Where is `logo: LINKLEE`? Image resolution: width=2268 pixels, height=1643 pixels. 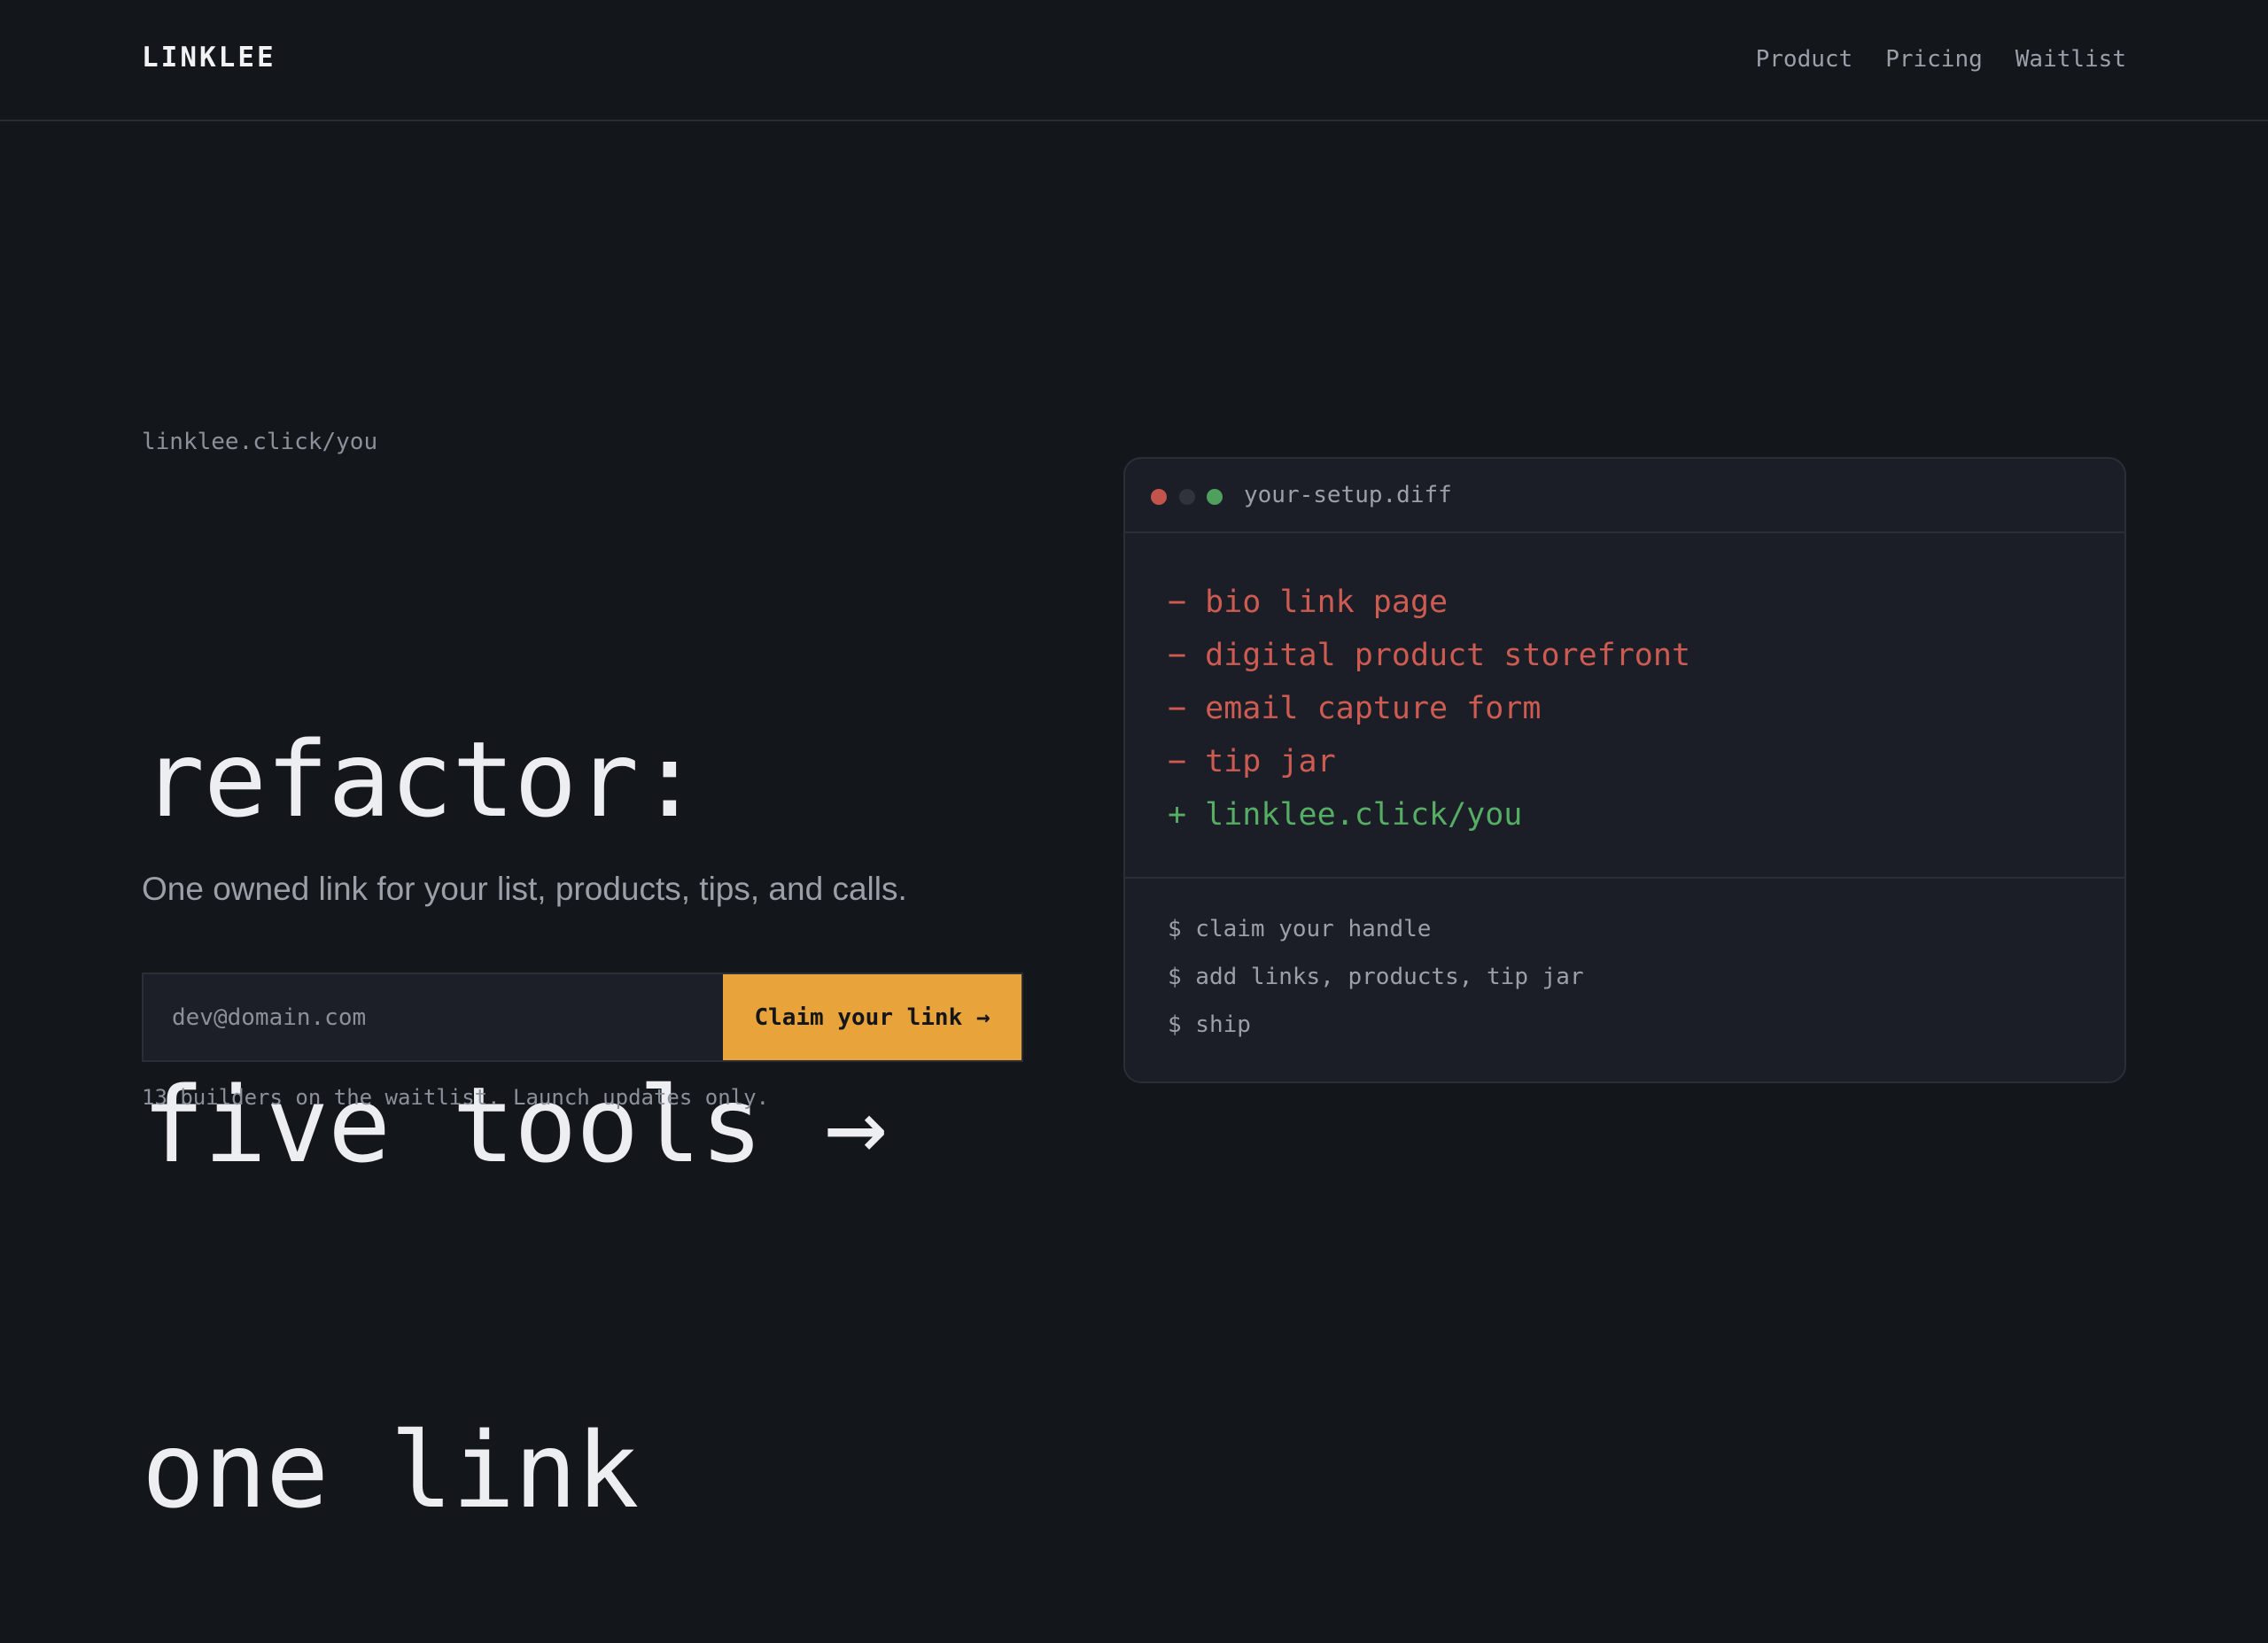 logo: LINKLEE is located at coordinates (209, 58).